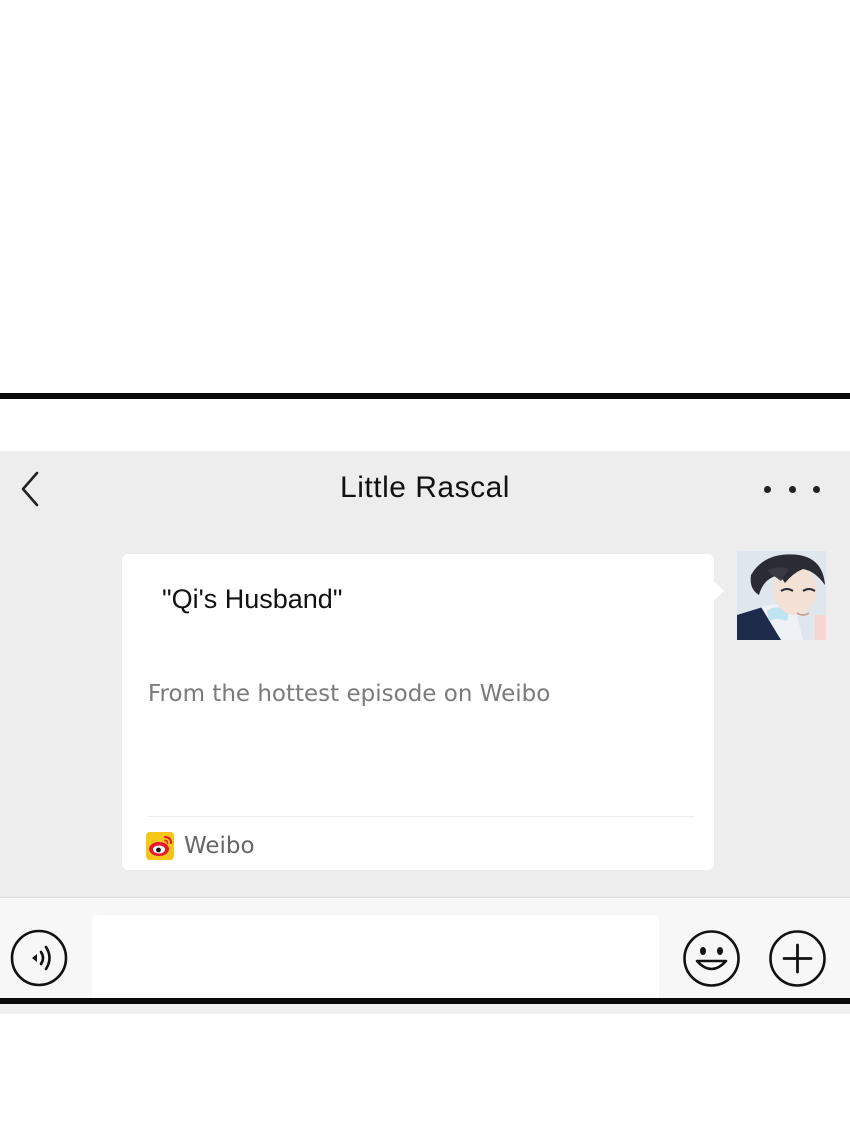 The width and height of the screenshot is (850, 1125). I want to click on card-divider, so click(421, 816).